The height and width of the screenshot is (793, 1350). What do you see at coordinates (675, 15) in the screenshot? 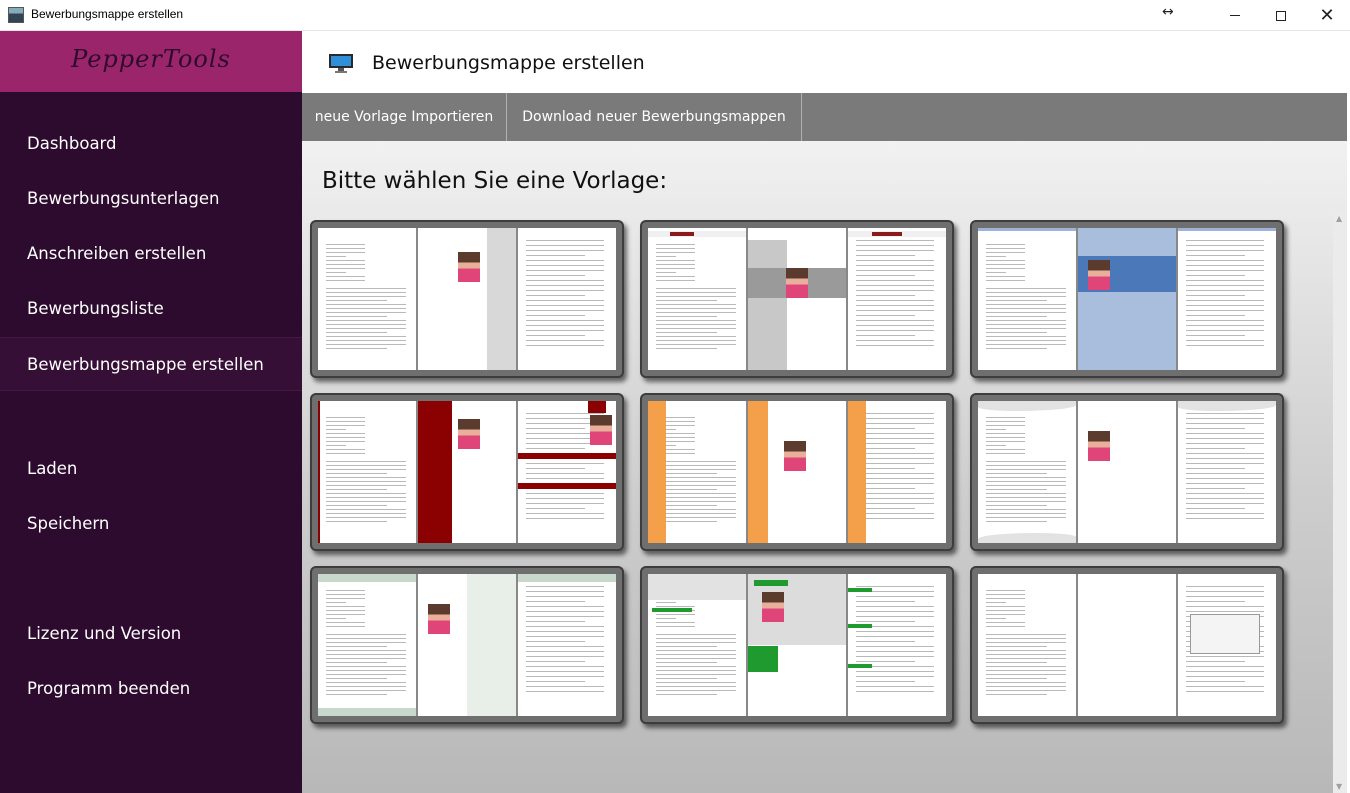
I see `window-titlebar: Bewerbungsmappe erstellen ↔ ✕` at bounding box center [675, 15].